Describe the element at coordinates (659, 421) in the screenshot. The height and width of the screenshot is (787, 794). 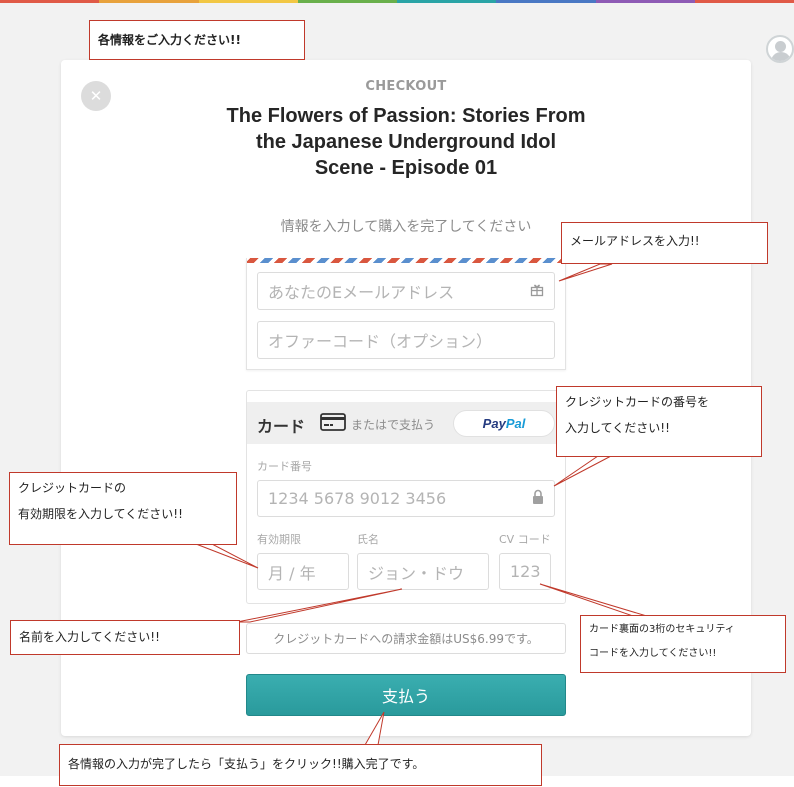
I see `annotation-card-number: クレジットカードの番号を 入力してください!!` at that location.